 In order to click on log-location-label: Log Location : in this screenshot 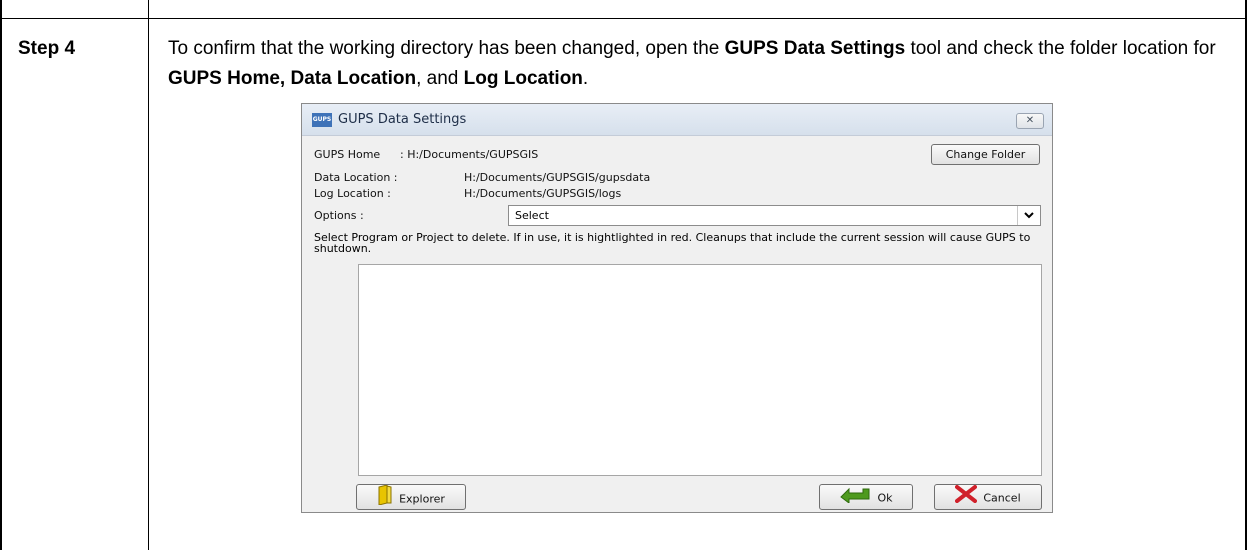, I will do `click(352, 193)`.